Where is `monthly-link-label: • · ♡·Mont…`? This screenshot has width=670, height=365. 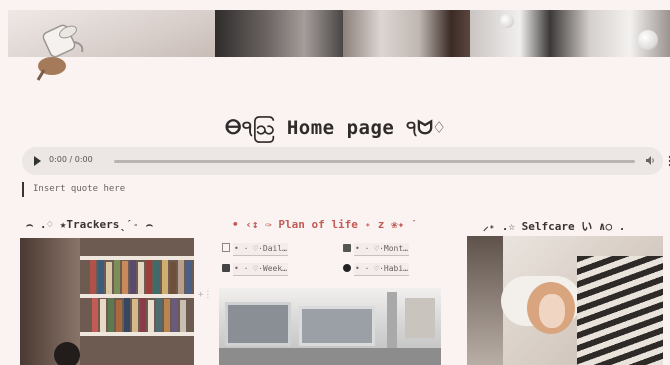
monthly-link-label: • · ♡·Mont… is located at coordinates (381, 249).